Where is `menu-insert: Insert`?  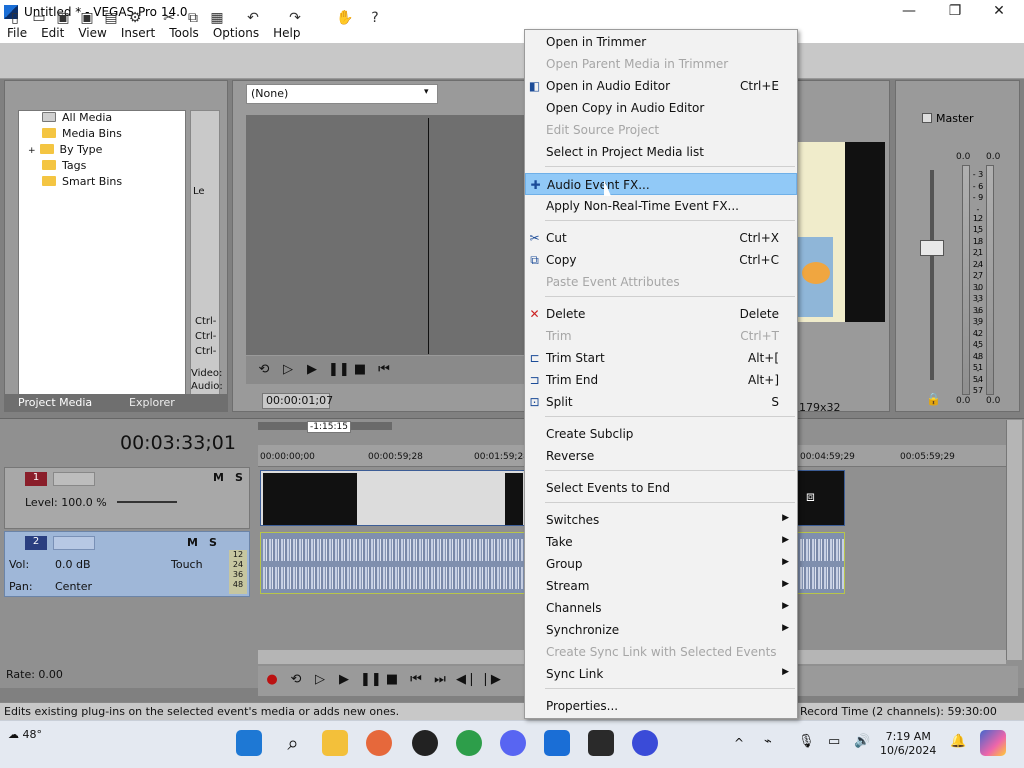 menu-insert: Insert is located at coordinates (138, 33).